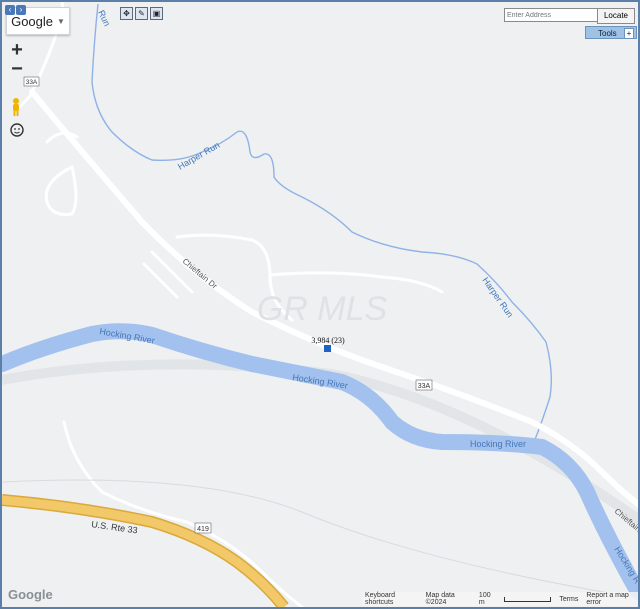 Image resolution: width=640 pixels, height=609 pixels. What do you see at coordinates (487, 599) in the screenshot?
I see `scale-label: 100 m` at bounding box center [487, 599].